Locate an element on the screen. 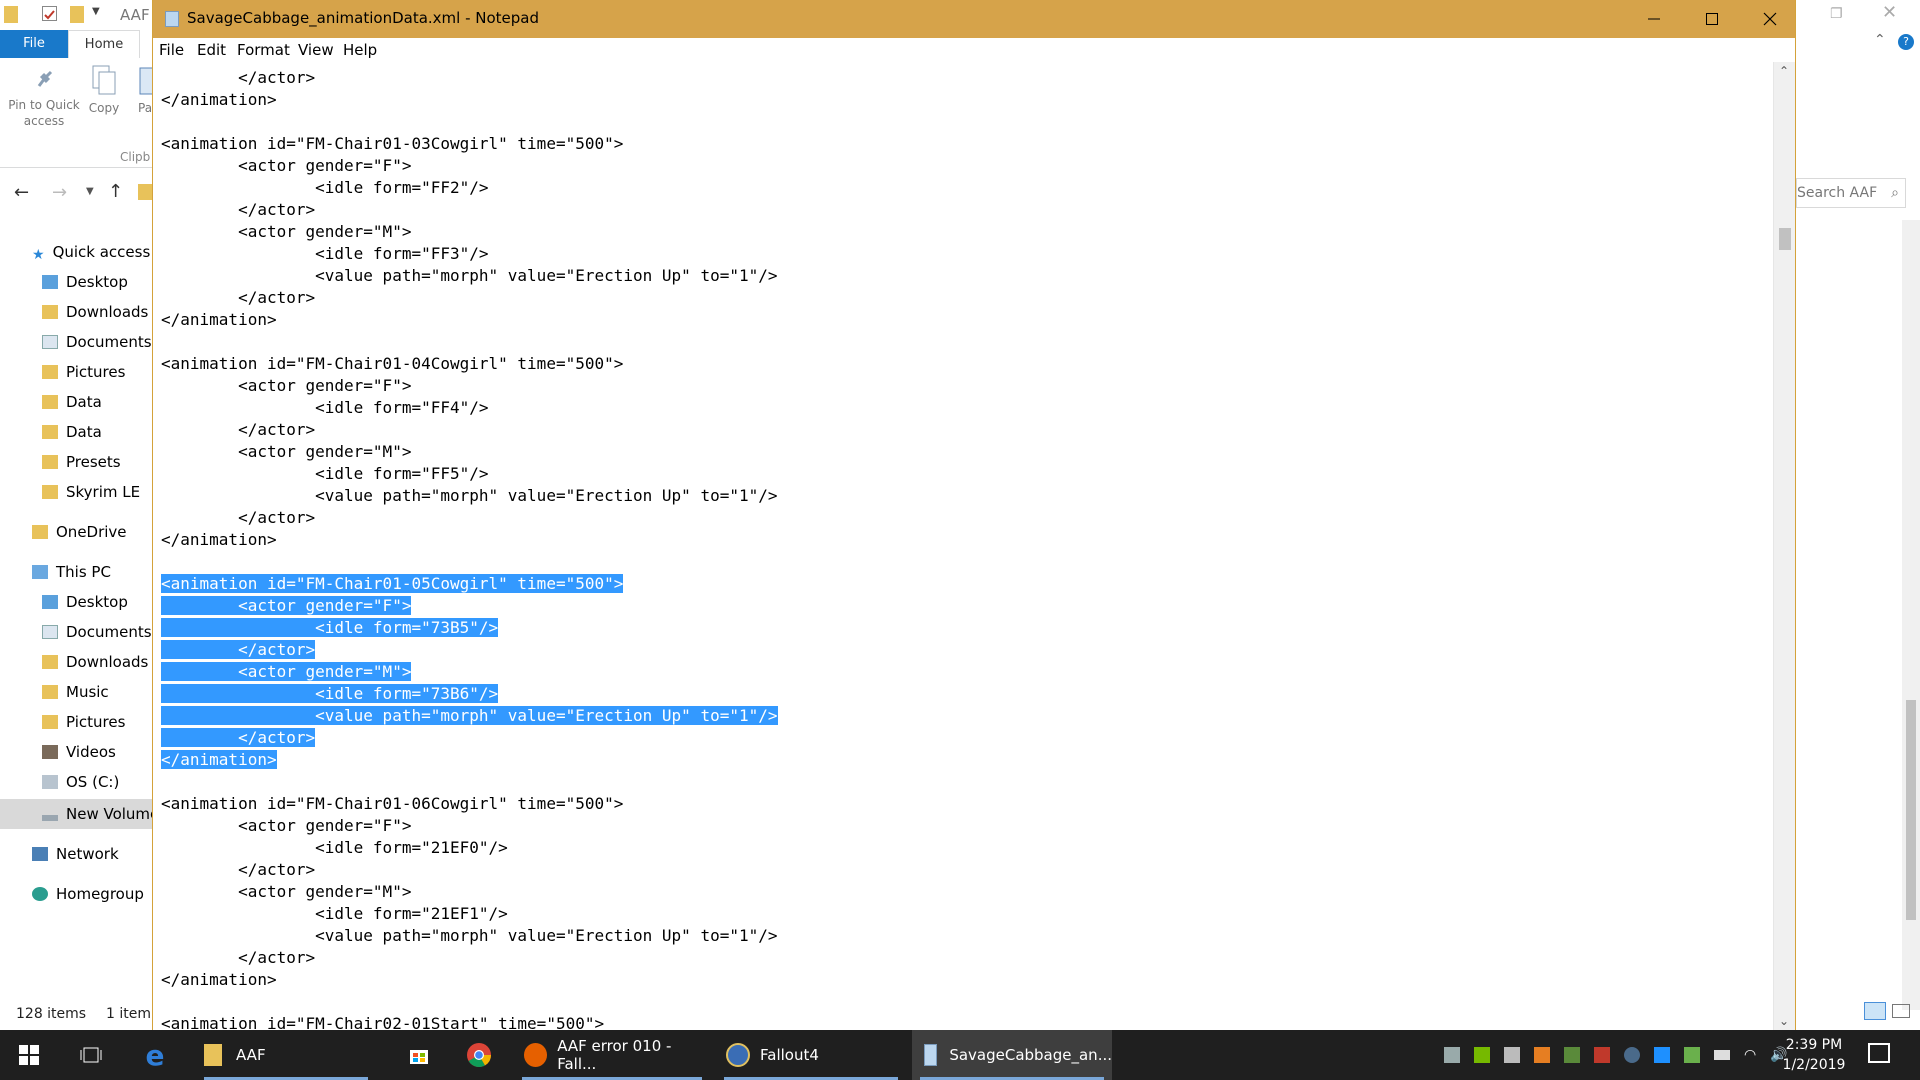 This screenshot has height=1080, width=1920. nav-item-presets: Presets is located at coordinates (81, 462).